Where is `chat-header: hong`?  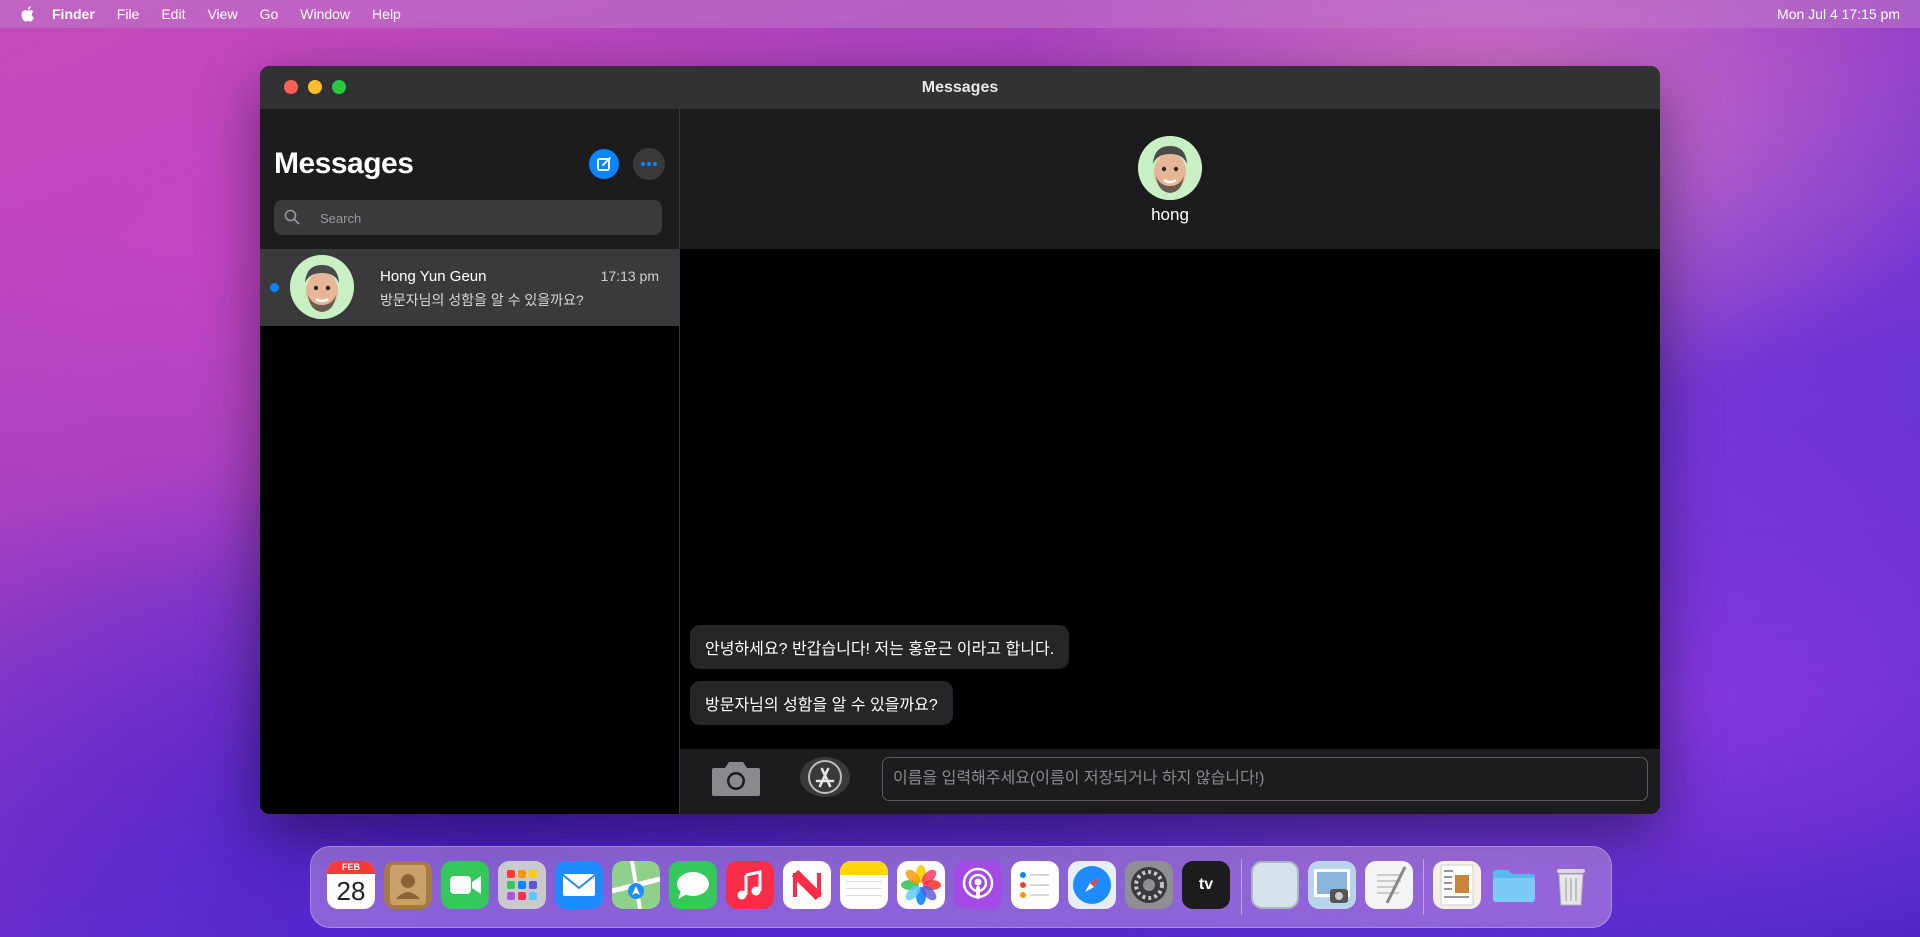
chat-header: hong is located at coordinates (1170, 179).